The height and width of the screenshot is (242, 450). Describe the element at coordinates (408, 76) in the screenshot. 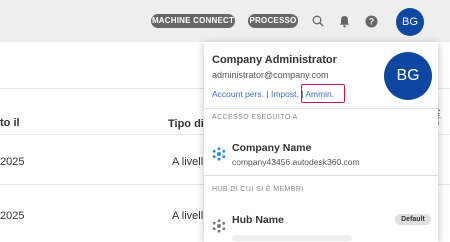

I see `profile-avatar: BG` at that location.